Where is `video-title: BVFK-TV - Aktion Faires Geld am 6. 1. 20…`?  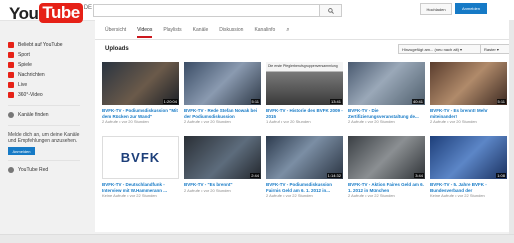
video-title: BVFK-TV - Aktion Faires Geld am 6. 1. 20… is located at coordinates (386, 187).